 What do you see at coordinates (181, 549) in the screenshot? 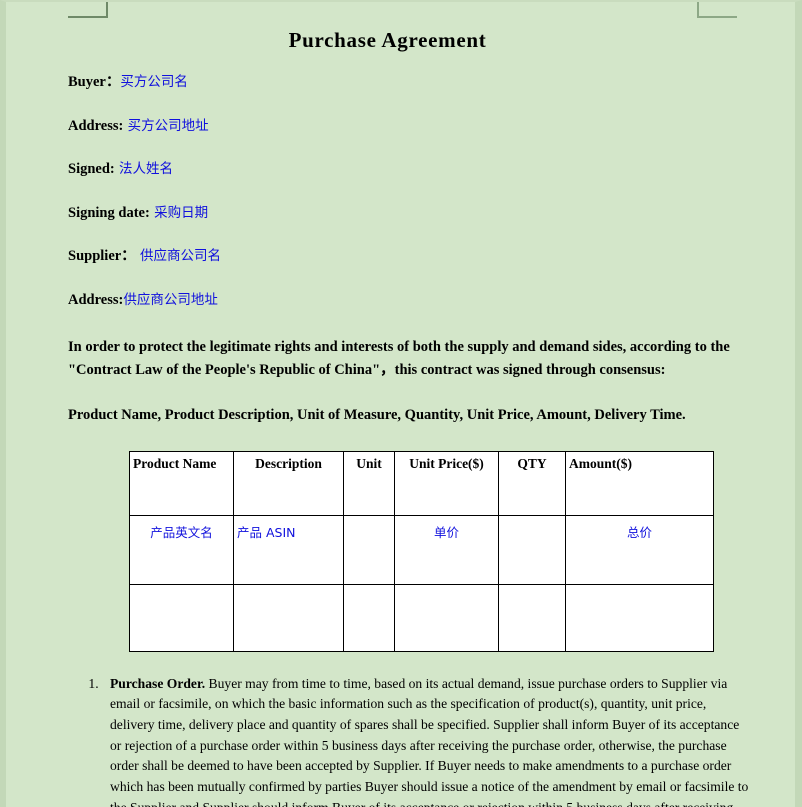
I see `cell-product-name: 产品英文名` at bounding box center [181, 549].